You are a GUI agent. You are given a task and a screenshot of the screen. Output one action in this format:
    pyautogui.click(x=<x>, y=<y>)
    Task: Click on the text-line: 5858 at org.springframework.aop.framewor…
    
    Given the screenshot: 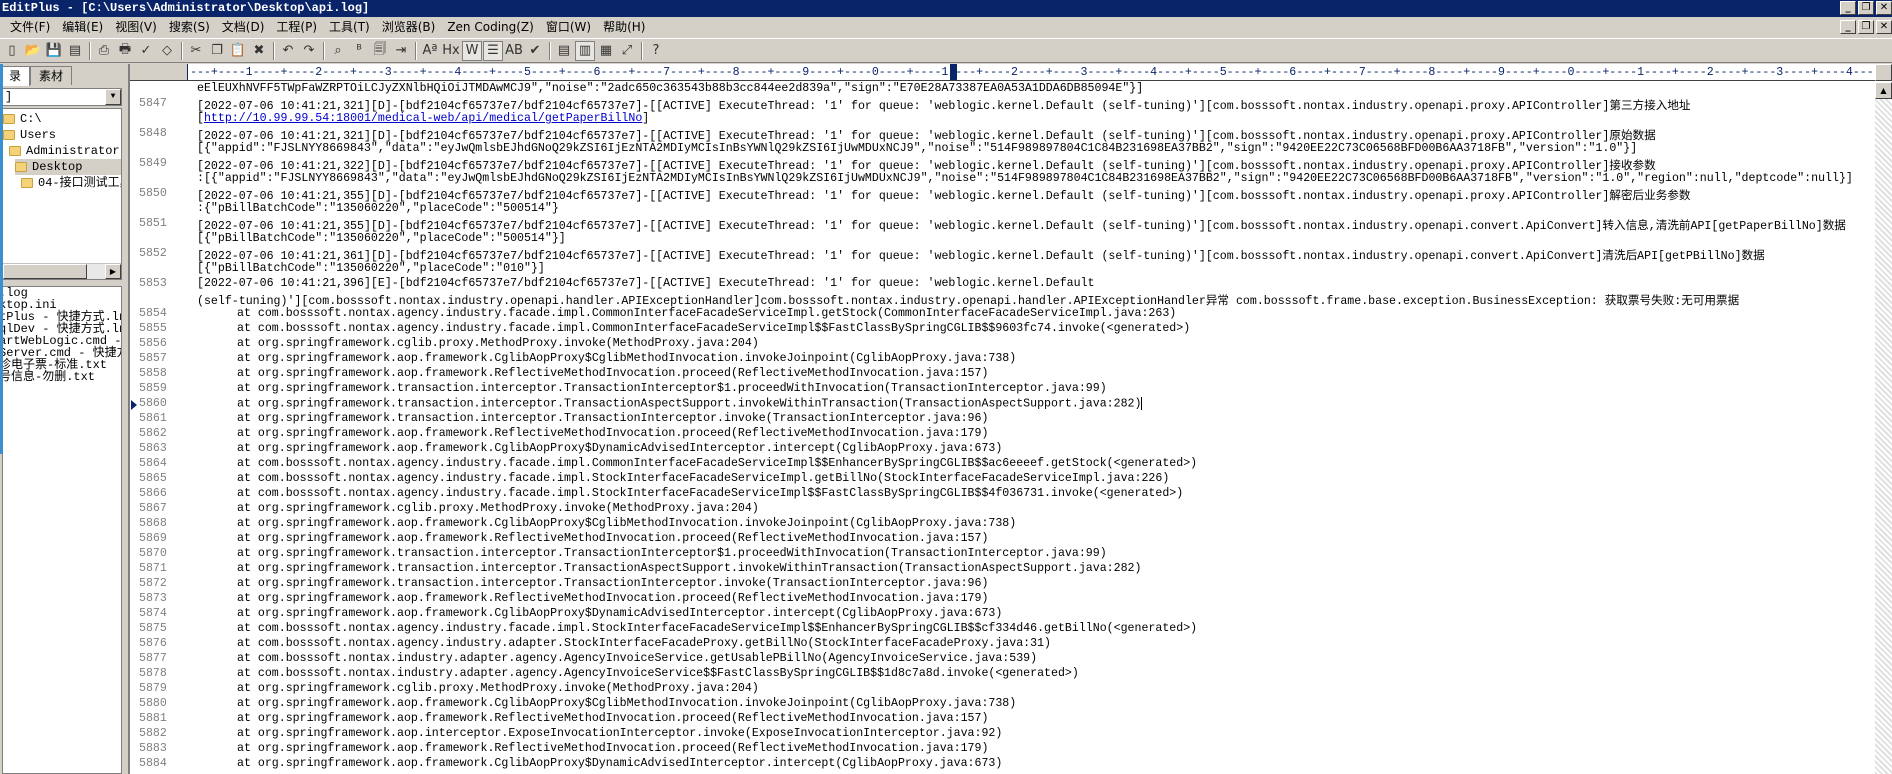 What is the action you would take?
    pyautogui.click(x=1002, y=374)
    